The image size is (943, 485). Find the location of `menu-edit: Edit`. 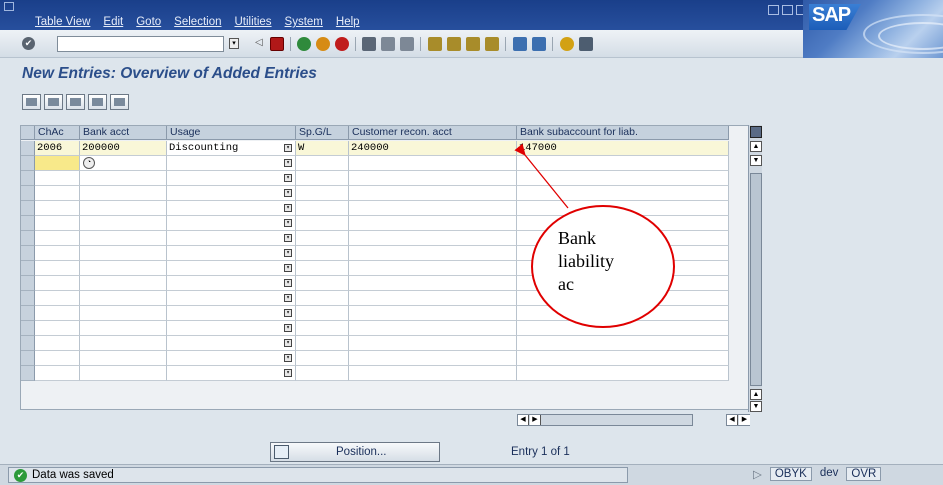

menu-edit: Edit is located at coordinates (113, 22).